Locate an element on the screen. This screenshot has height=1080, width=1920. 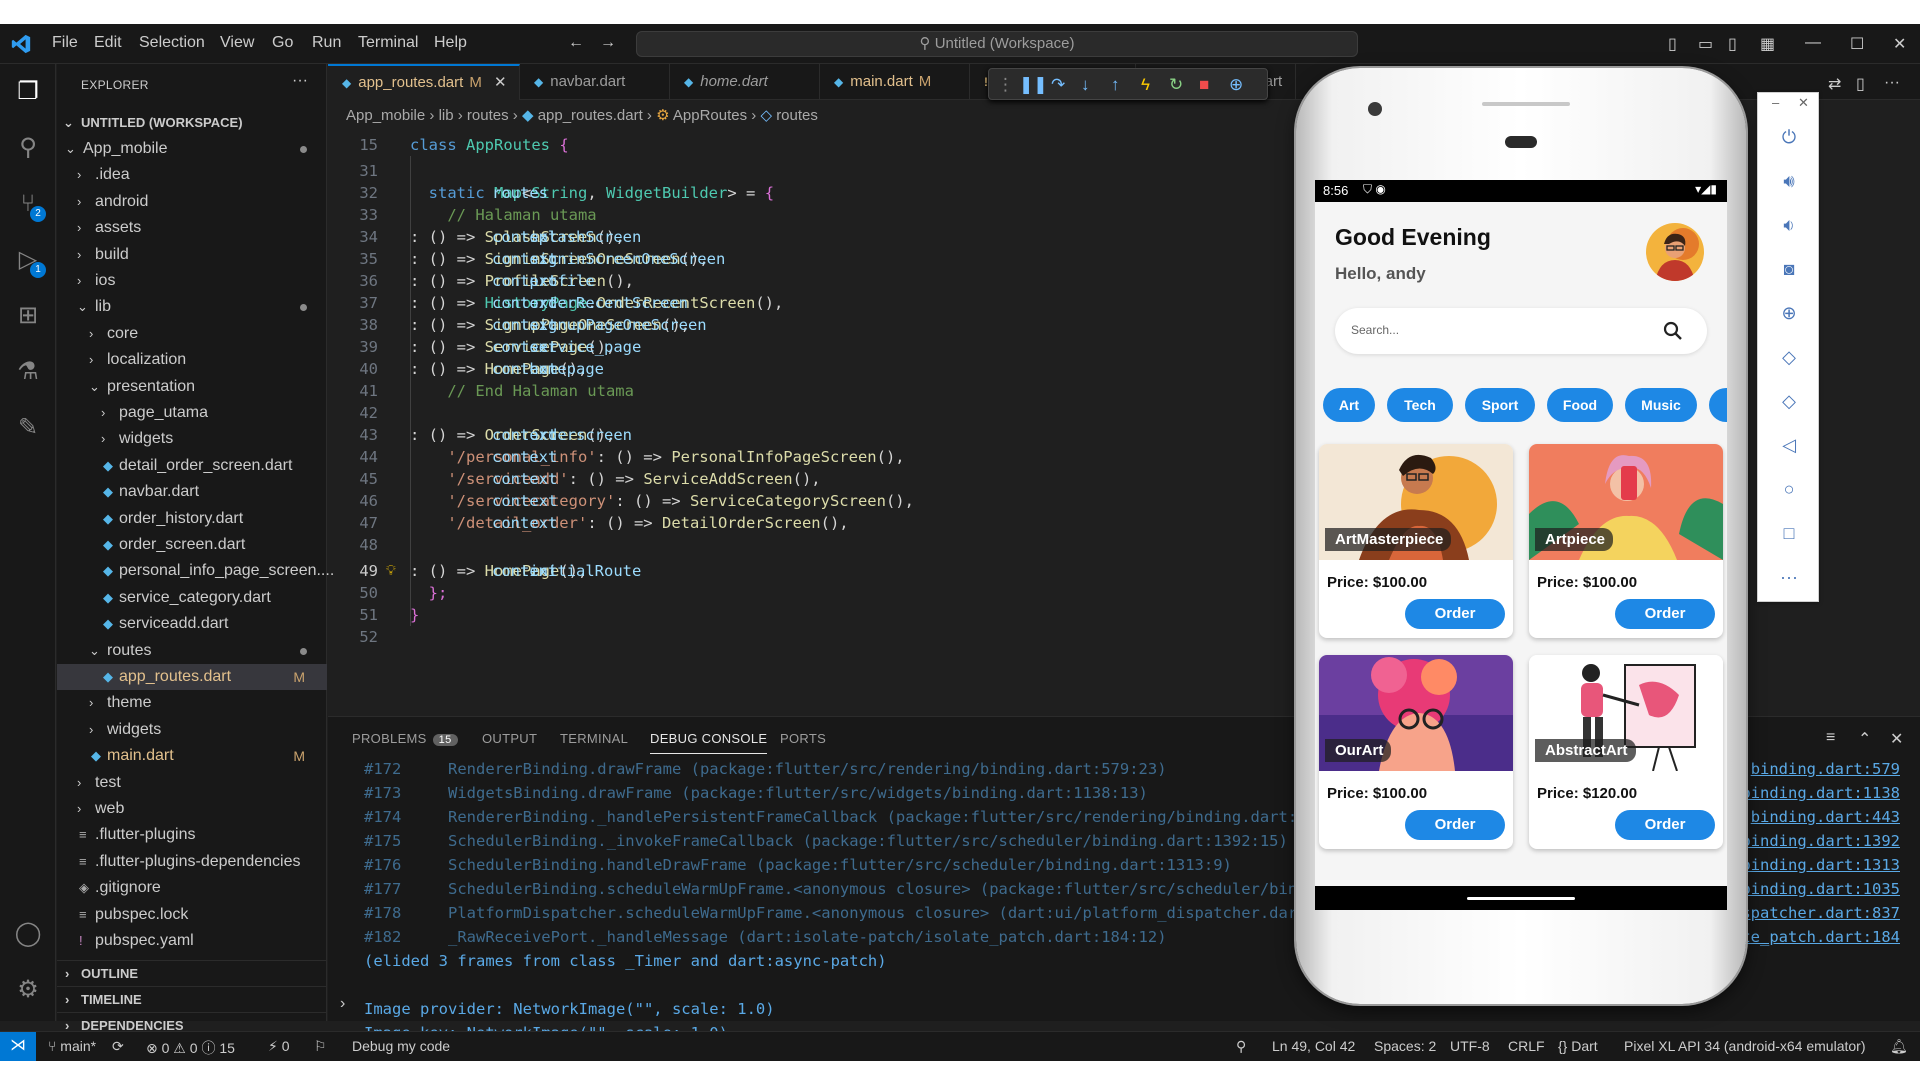
volume-up-icon: 🔊︎ is located at coordinates (1789, 181).